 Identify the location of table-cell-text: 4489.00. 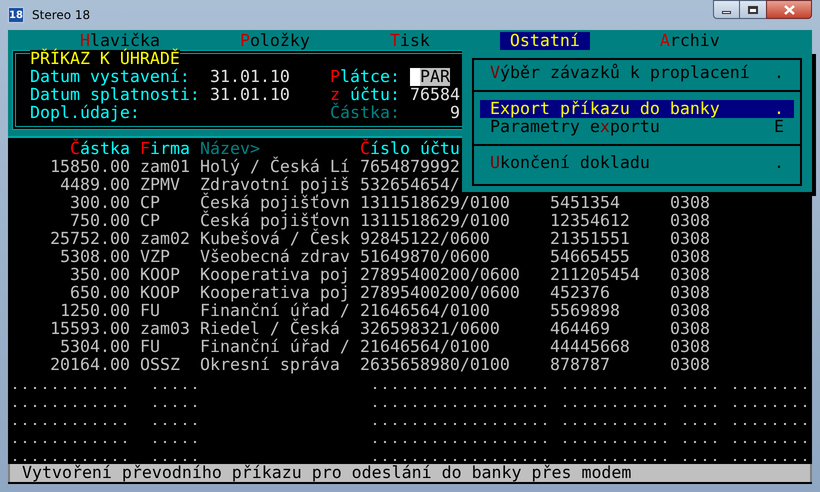
(94, 185).